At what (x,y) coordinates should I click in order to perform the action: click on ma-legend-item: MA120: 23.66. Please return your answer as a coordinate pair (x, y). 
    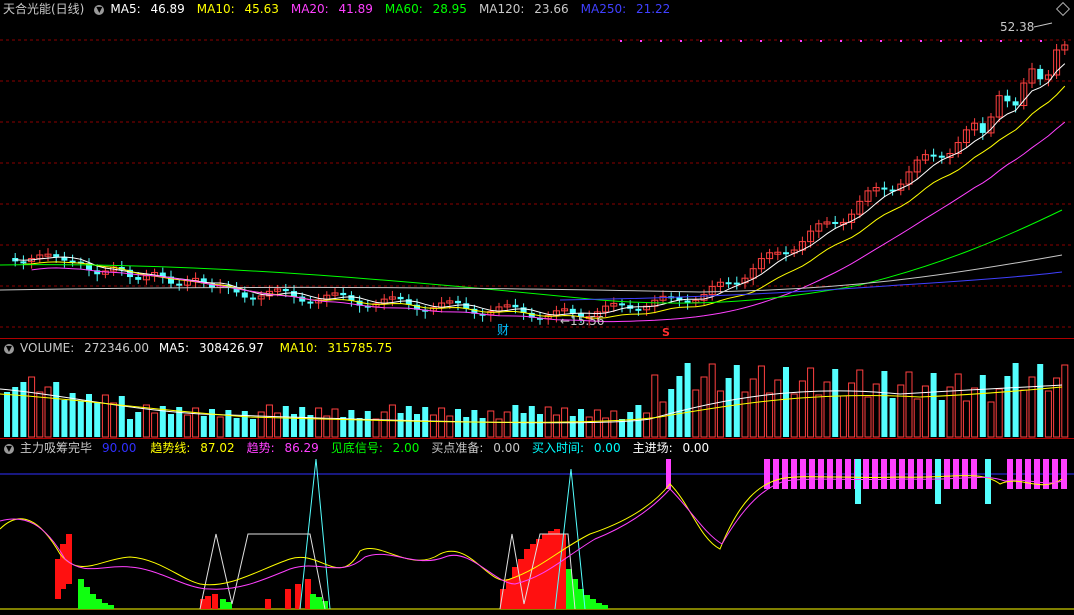
    Looking at the image, I should click on (527, 9).